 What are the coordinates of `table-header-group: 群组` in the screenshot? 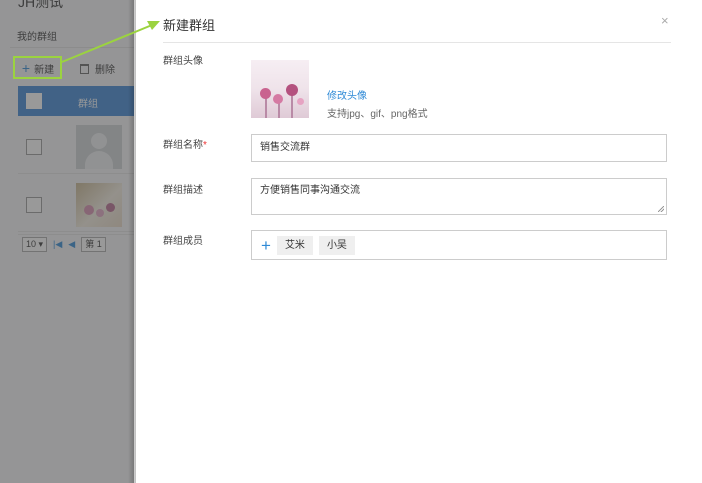 It's located at (88, 104).